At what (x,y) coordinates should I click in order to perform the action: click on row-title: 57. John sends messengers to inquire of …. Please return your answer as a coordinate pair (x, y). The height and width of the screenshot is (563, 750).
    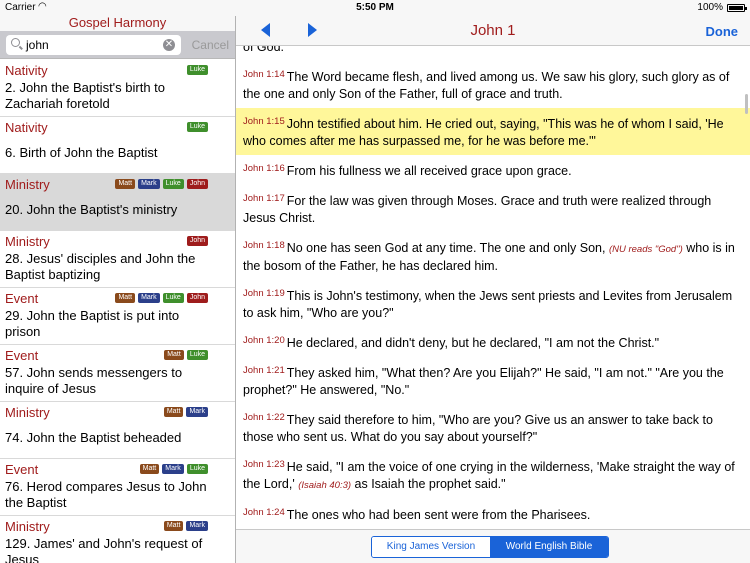
    Looking at the image, I should click on (94, 380).